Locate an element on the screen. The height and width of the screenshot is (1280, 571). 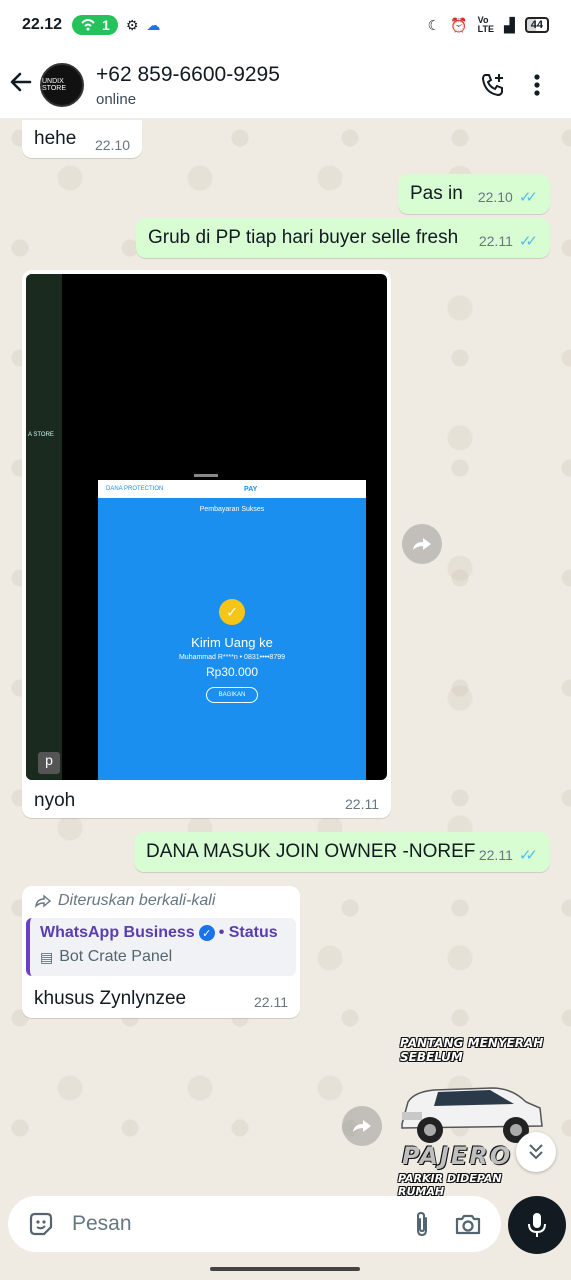
message-text: hehe is located at coordinates (55, 138).